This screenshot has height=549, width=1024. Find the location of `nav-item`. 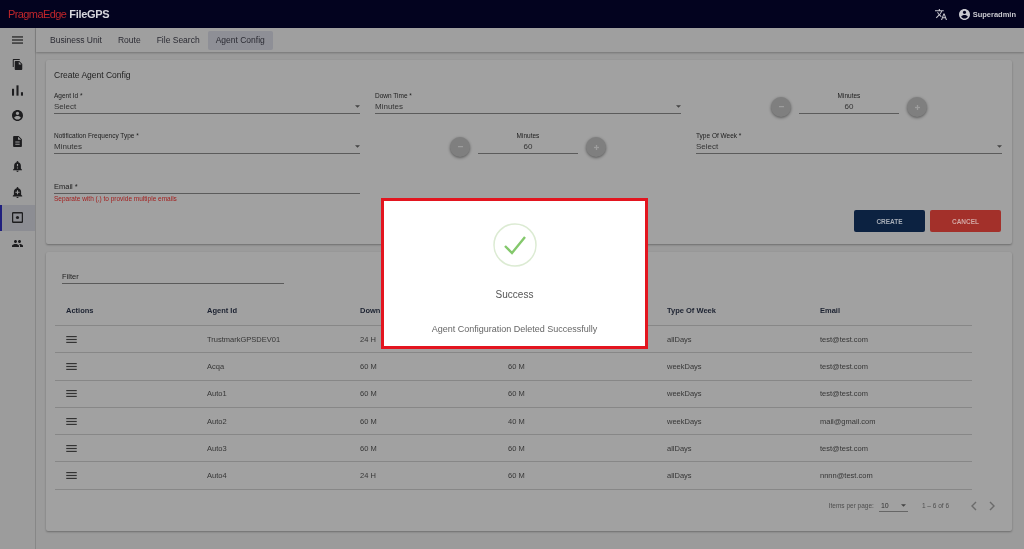

nav-item is located at coordinates (17, 218).